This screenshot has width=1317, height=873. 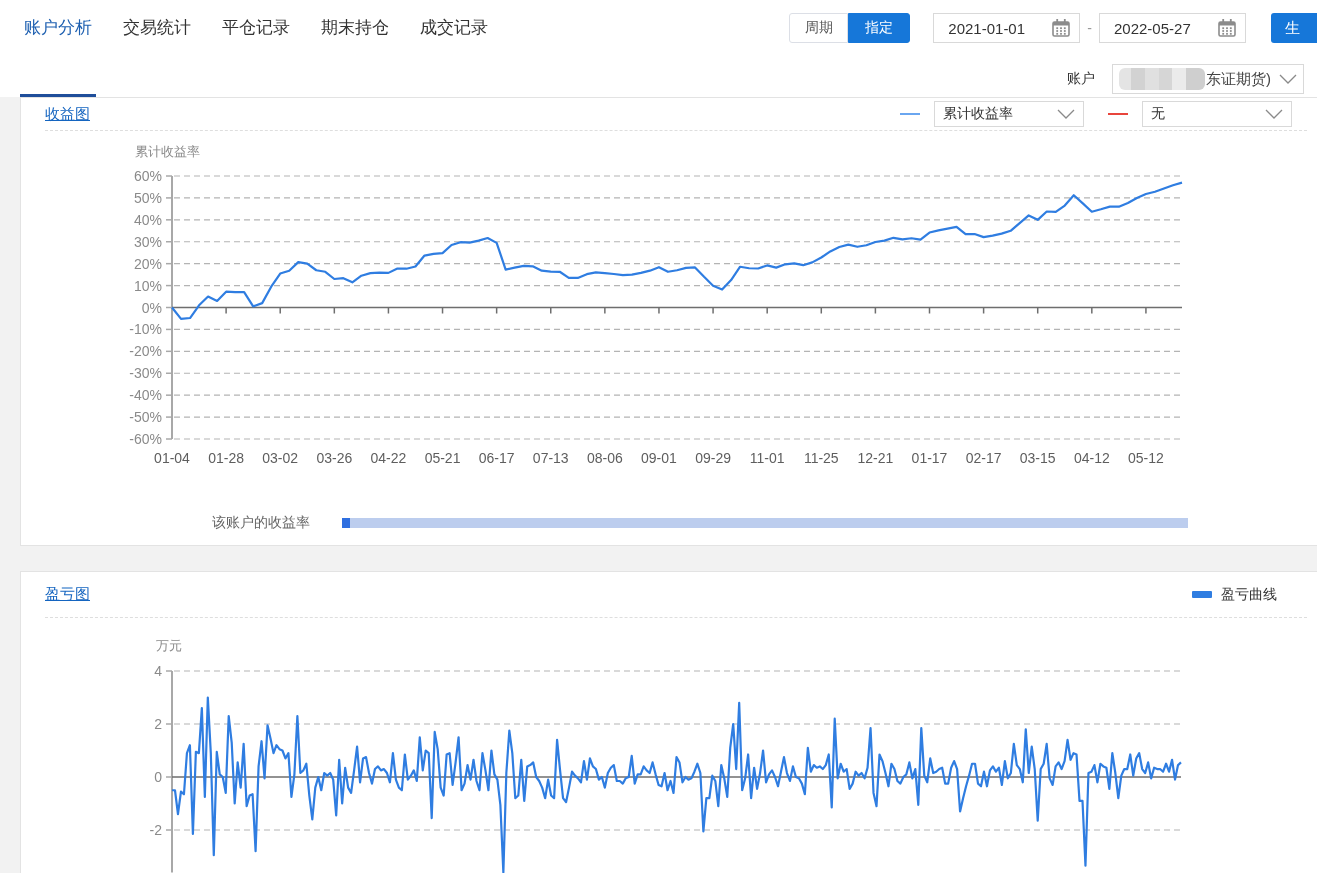 I want to click on axis-tick-label: 04-22, so click(x=388, y=458).